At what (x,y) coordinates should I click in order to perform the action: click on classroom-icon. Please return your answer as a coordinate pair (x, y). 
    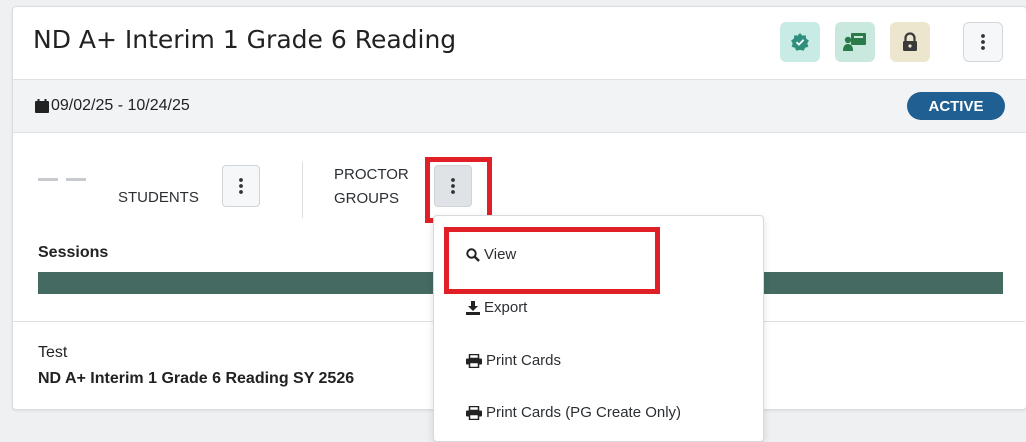
    Looking at the image, I should click on (854, 42).